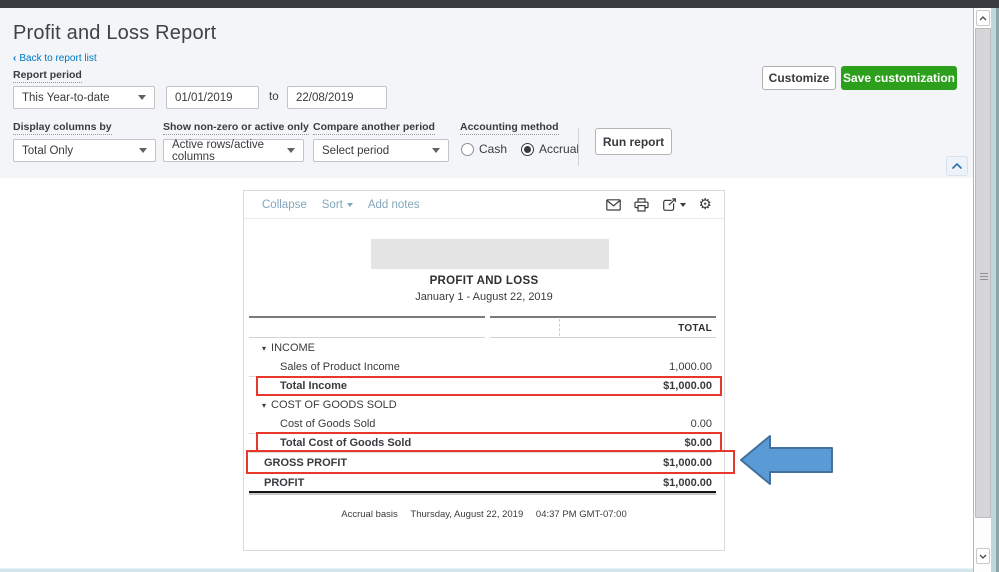  Describe the element at coordinates (613, 204) in the screenshot. I see `email-icon` at that location.